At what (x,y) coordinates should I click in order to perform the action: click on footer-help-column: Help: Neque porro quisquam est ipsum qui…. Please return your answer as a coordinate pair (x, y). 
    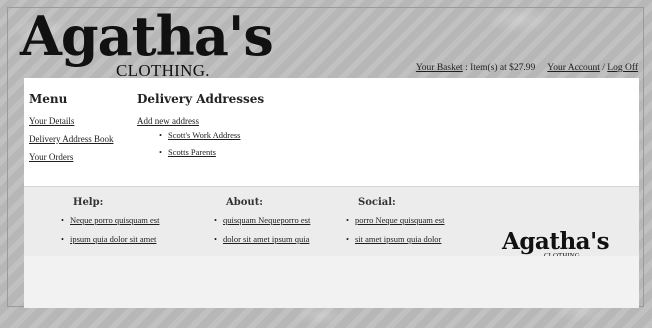
    Looking at the image, I should click on (110, 225).